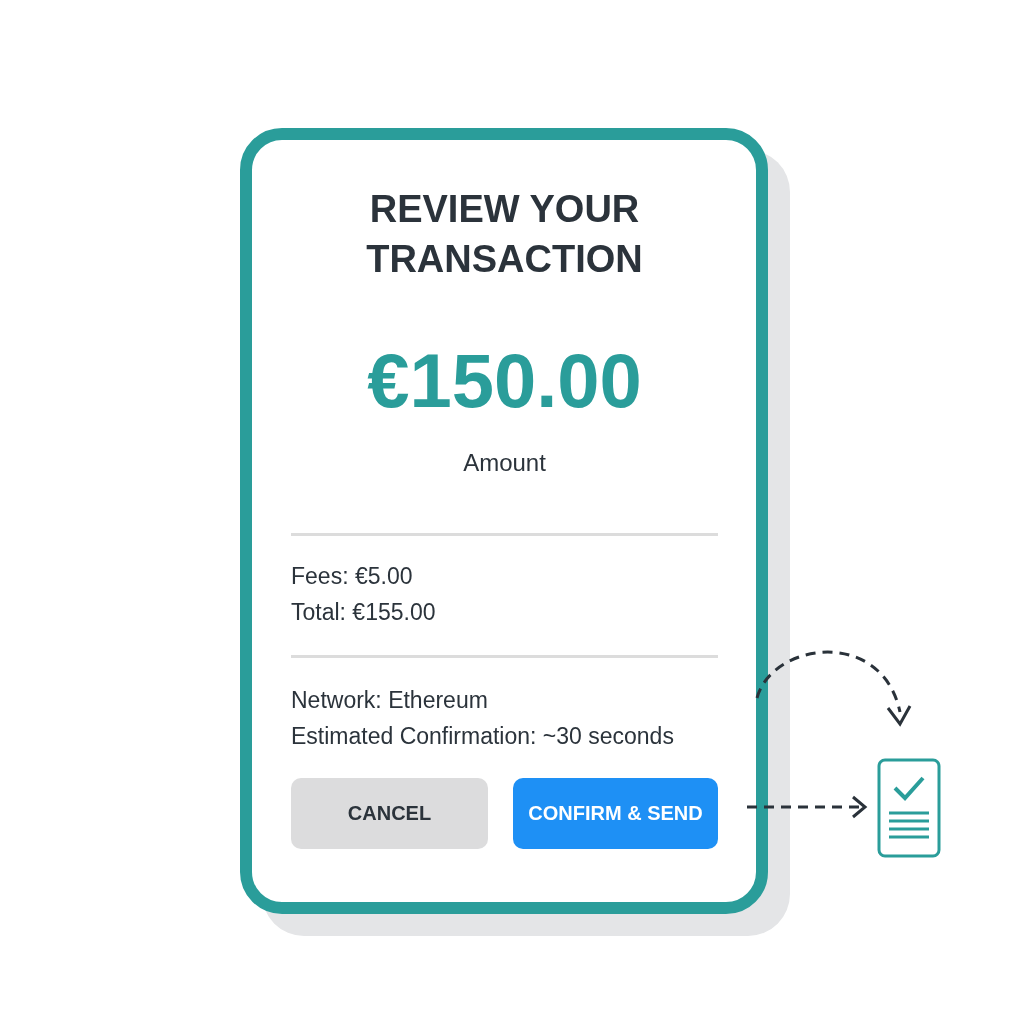  I want to click on amount-label: Amount, so click(504, 463).